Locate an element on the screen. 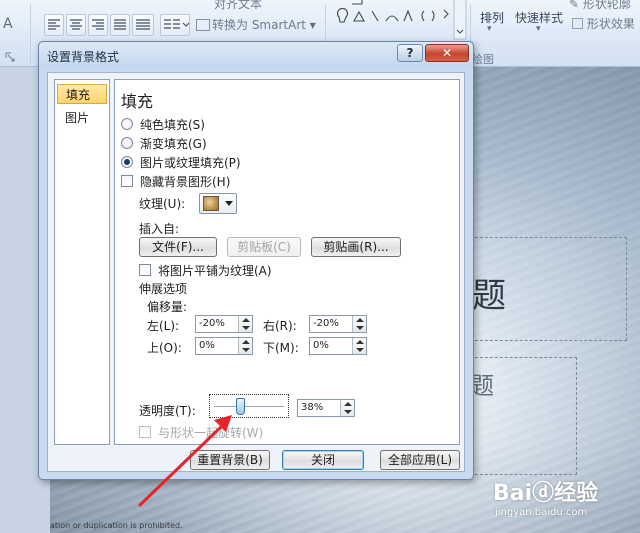 The width and height of the screenshot is (640, 533). distributed-button is located at coordinates (143, 25).